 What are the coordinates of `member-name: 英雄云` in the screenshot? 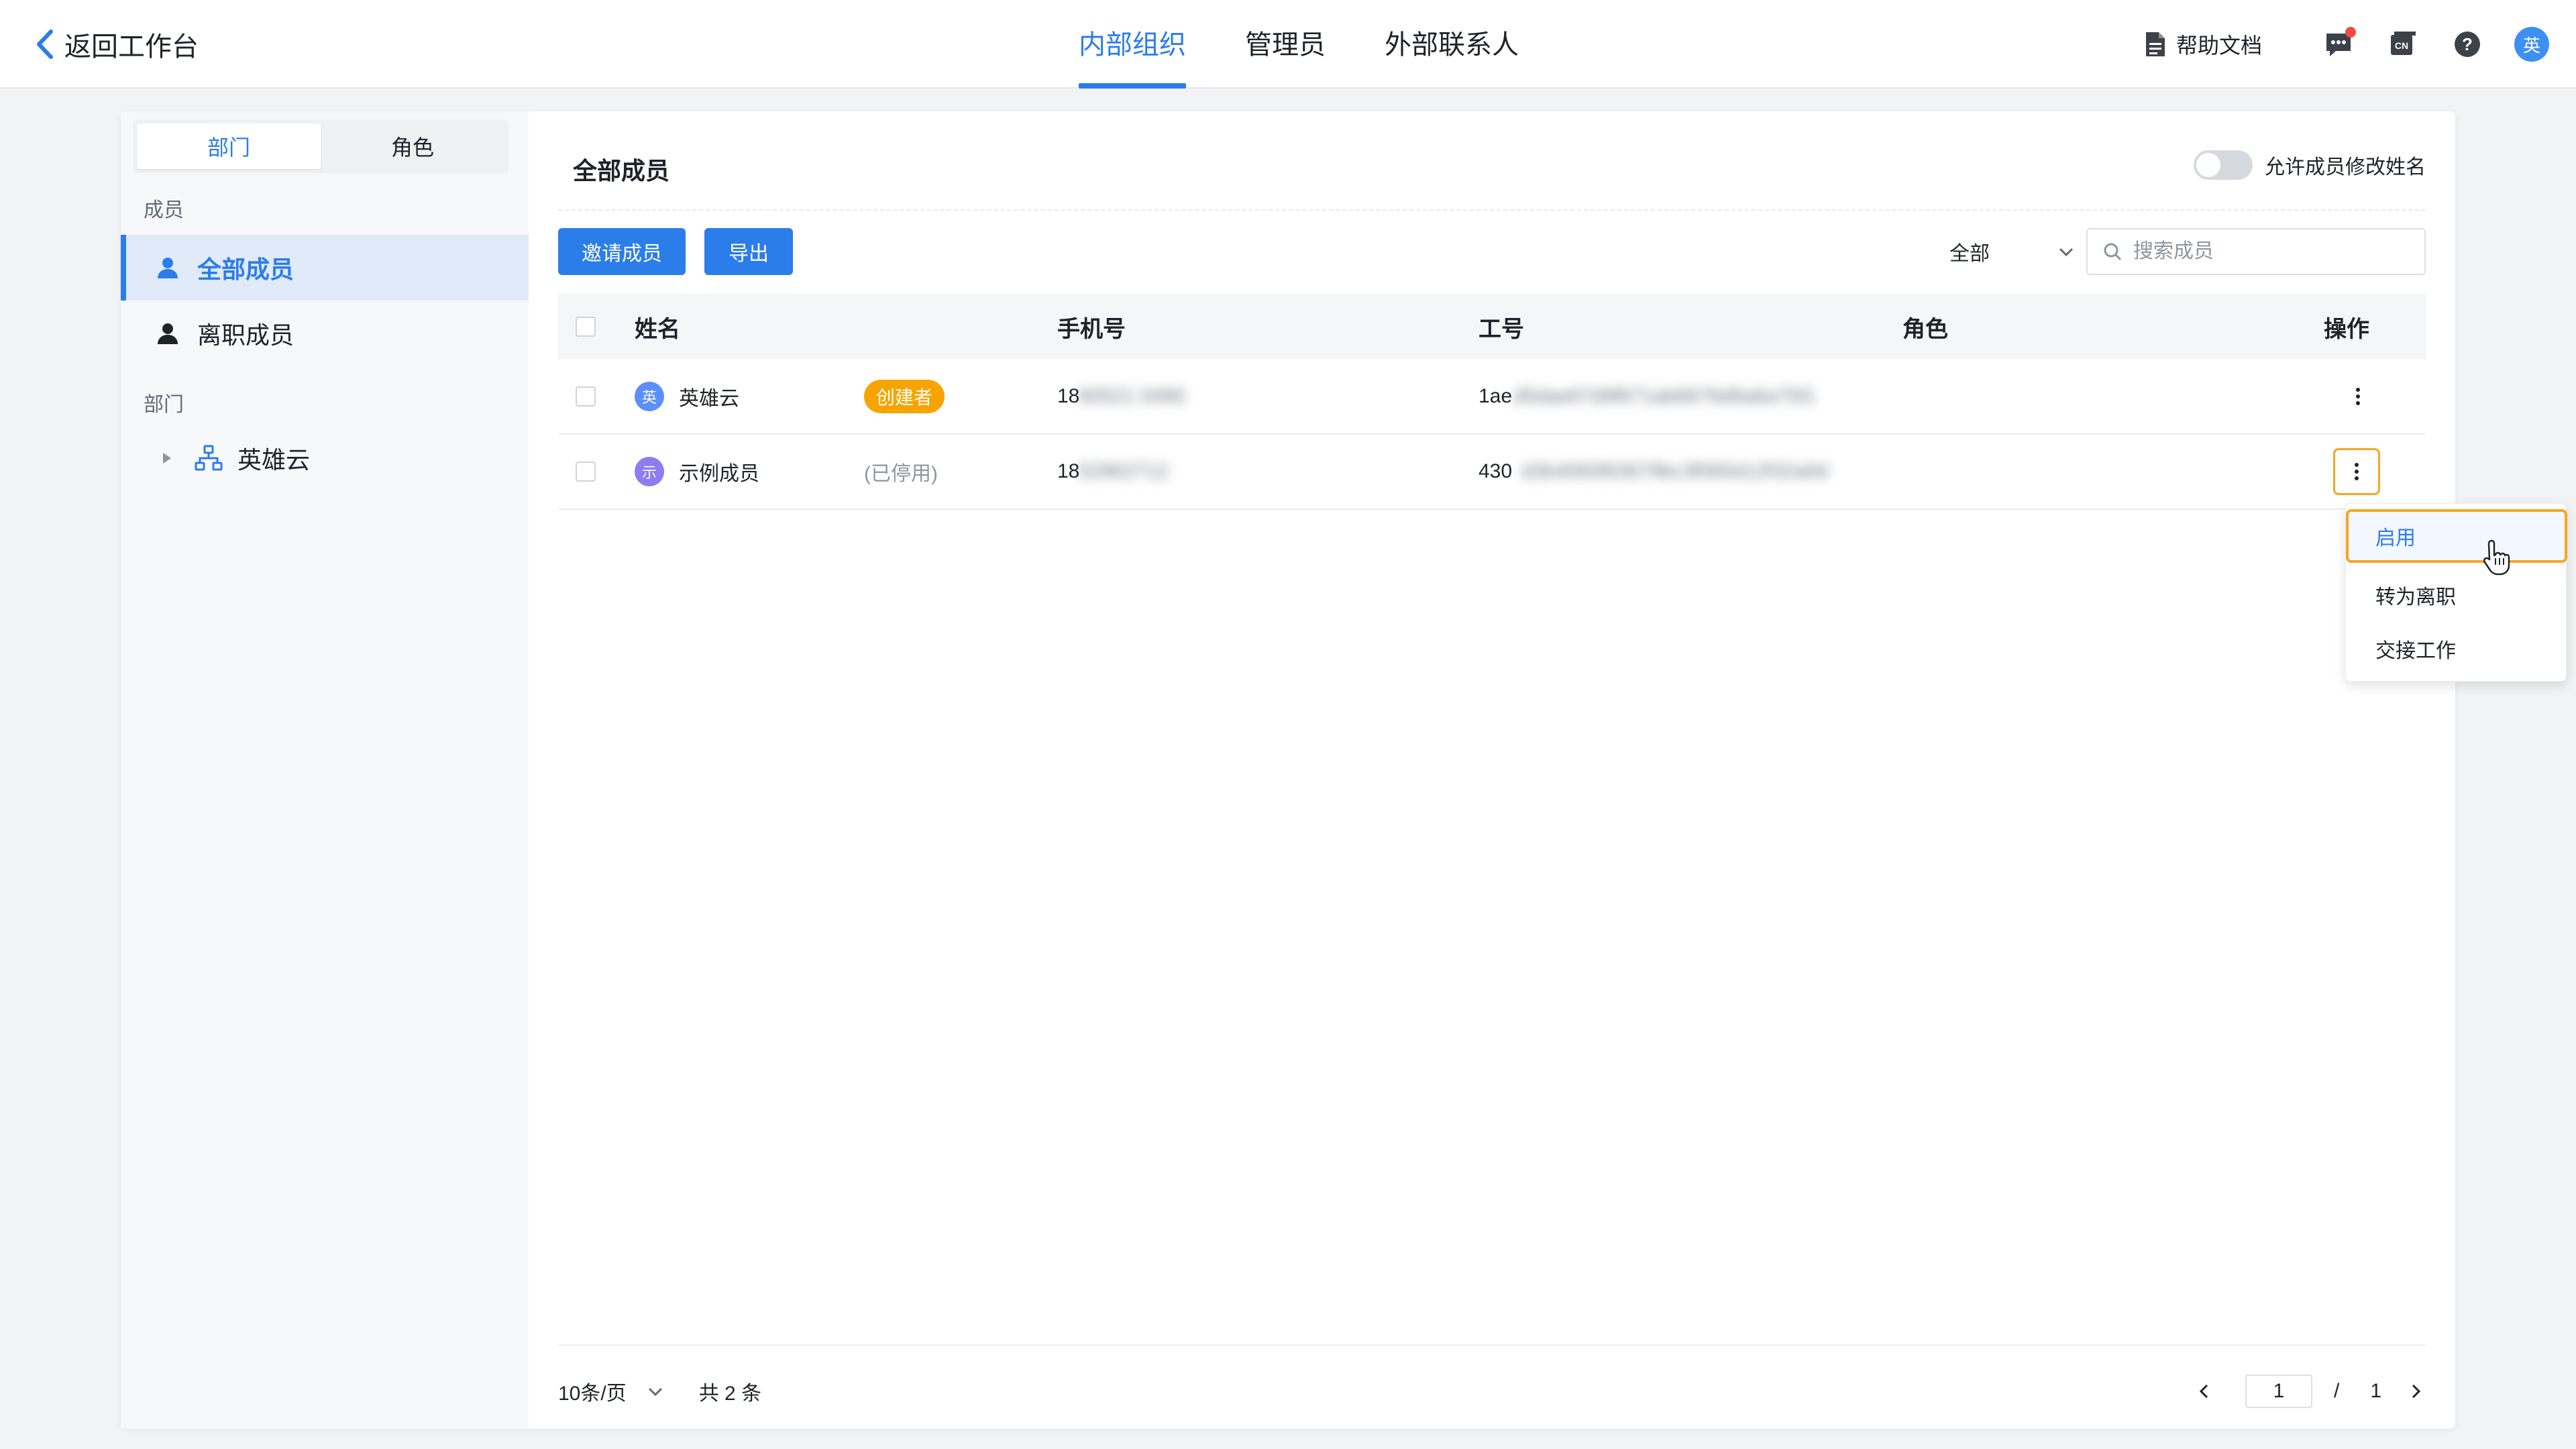 It's located at (709, 399).